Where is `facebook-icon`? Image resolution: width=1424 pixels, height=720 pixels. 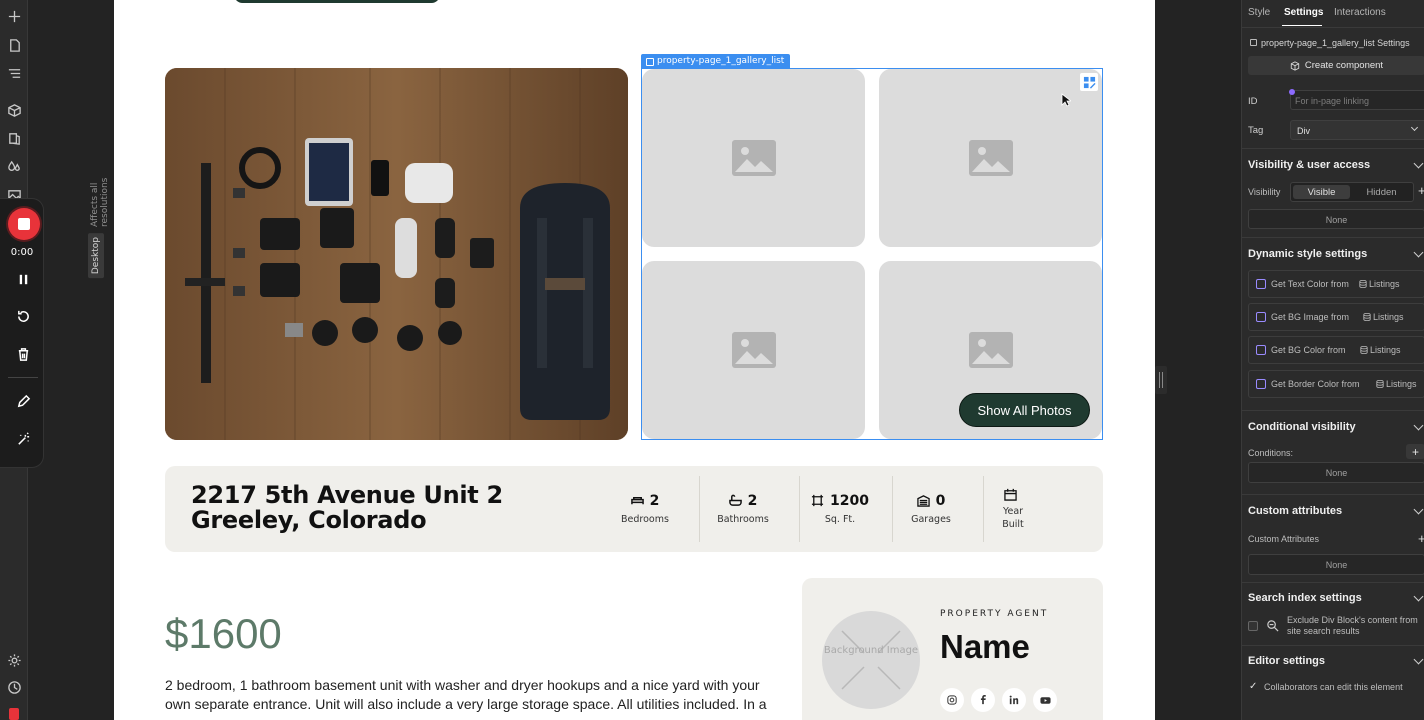
facebook-icon is located at coordinates (983, 700).